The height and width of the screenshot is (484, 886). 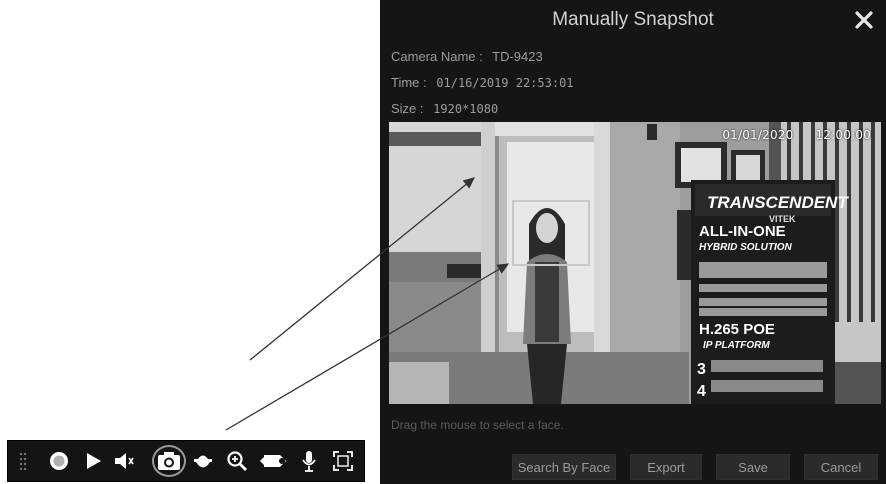 I want to click on osd-timestamp: 01/01/2020 12:00:00, so click(x=787, y=135).